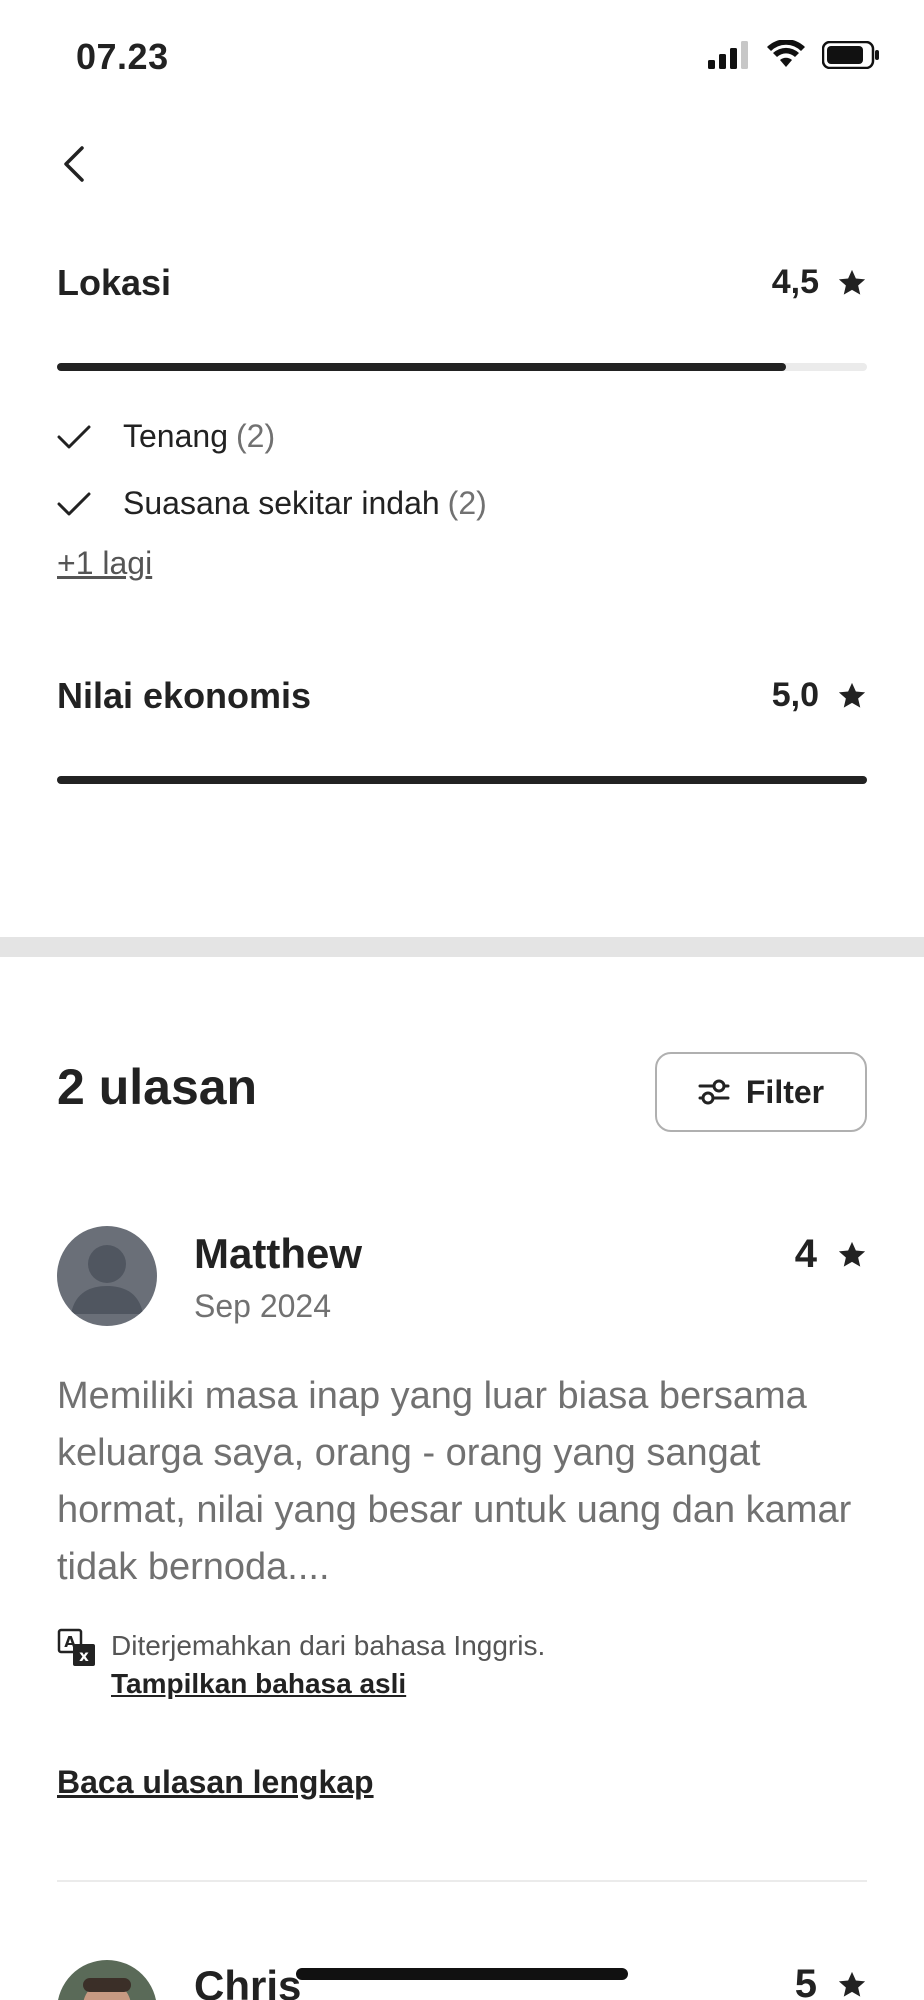 The width and height of the screenshot is (924, 2000). What do you see at coordinates (76, 1647) in the screenshot?
I see `translate-icon: A x` at bounding box center [76, 1647].